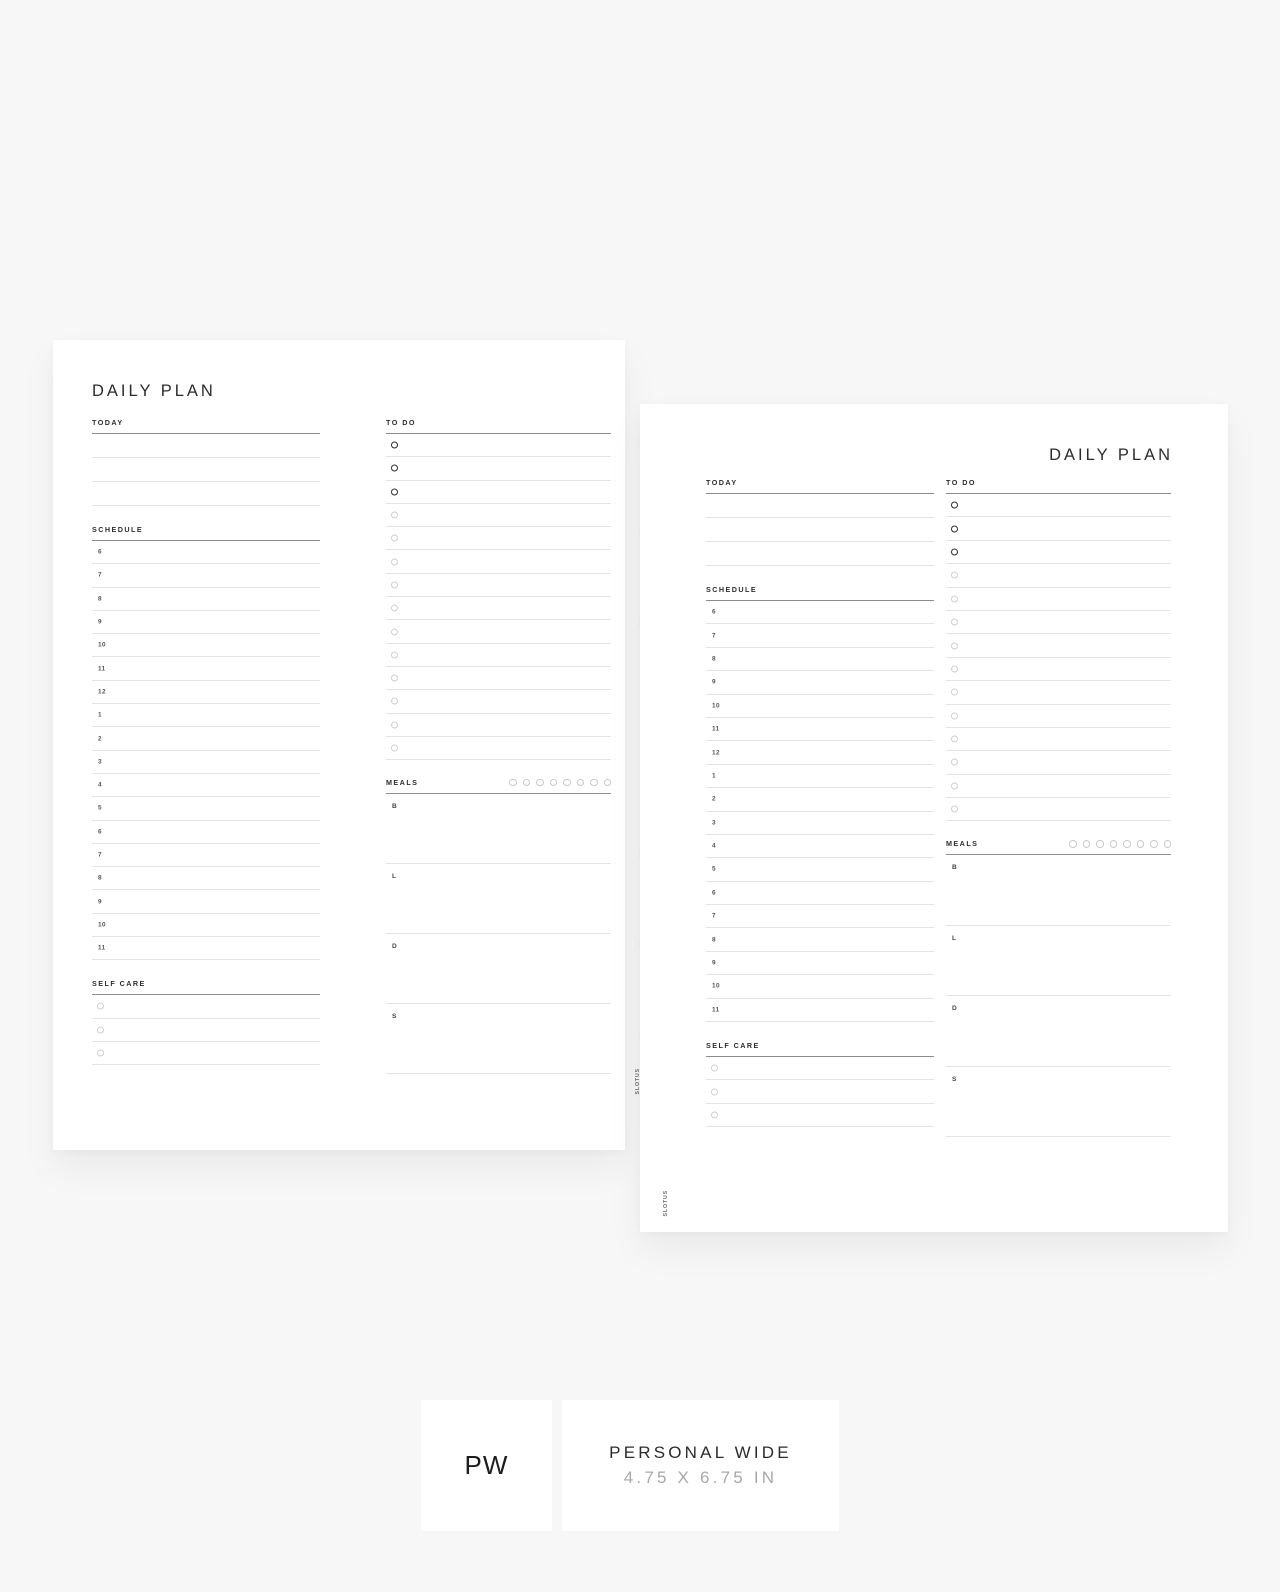 The width and height of the screenshot is (1280, 1592). What do you see at coordinates (1058, 1031) in the screenshot?
I see `meal-entry-row: D` at bounding box center [1058, 1031].